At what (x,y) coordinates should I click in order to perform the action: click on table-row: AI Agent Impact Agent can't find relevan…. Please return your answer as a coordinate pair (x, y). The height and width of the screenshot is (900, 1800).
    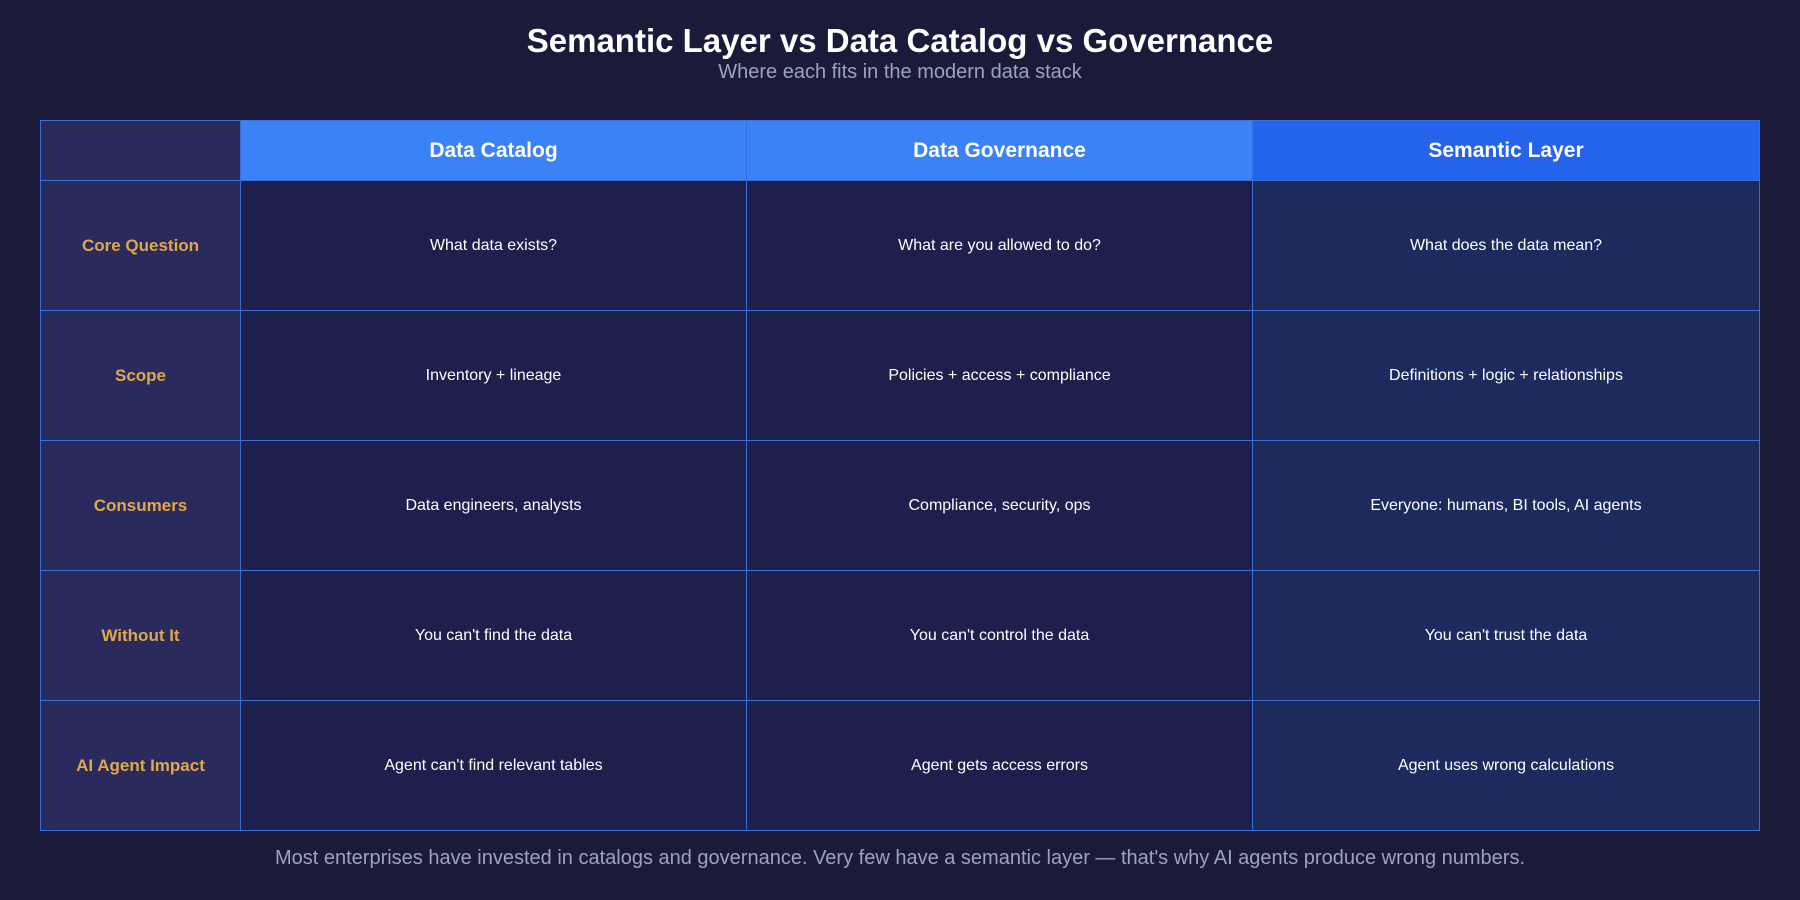
    Looking at the image, I should click on (900, 765).